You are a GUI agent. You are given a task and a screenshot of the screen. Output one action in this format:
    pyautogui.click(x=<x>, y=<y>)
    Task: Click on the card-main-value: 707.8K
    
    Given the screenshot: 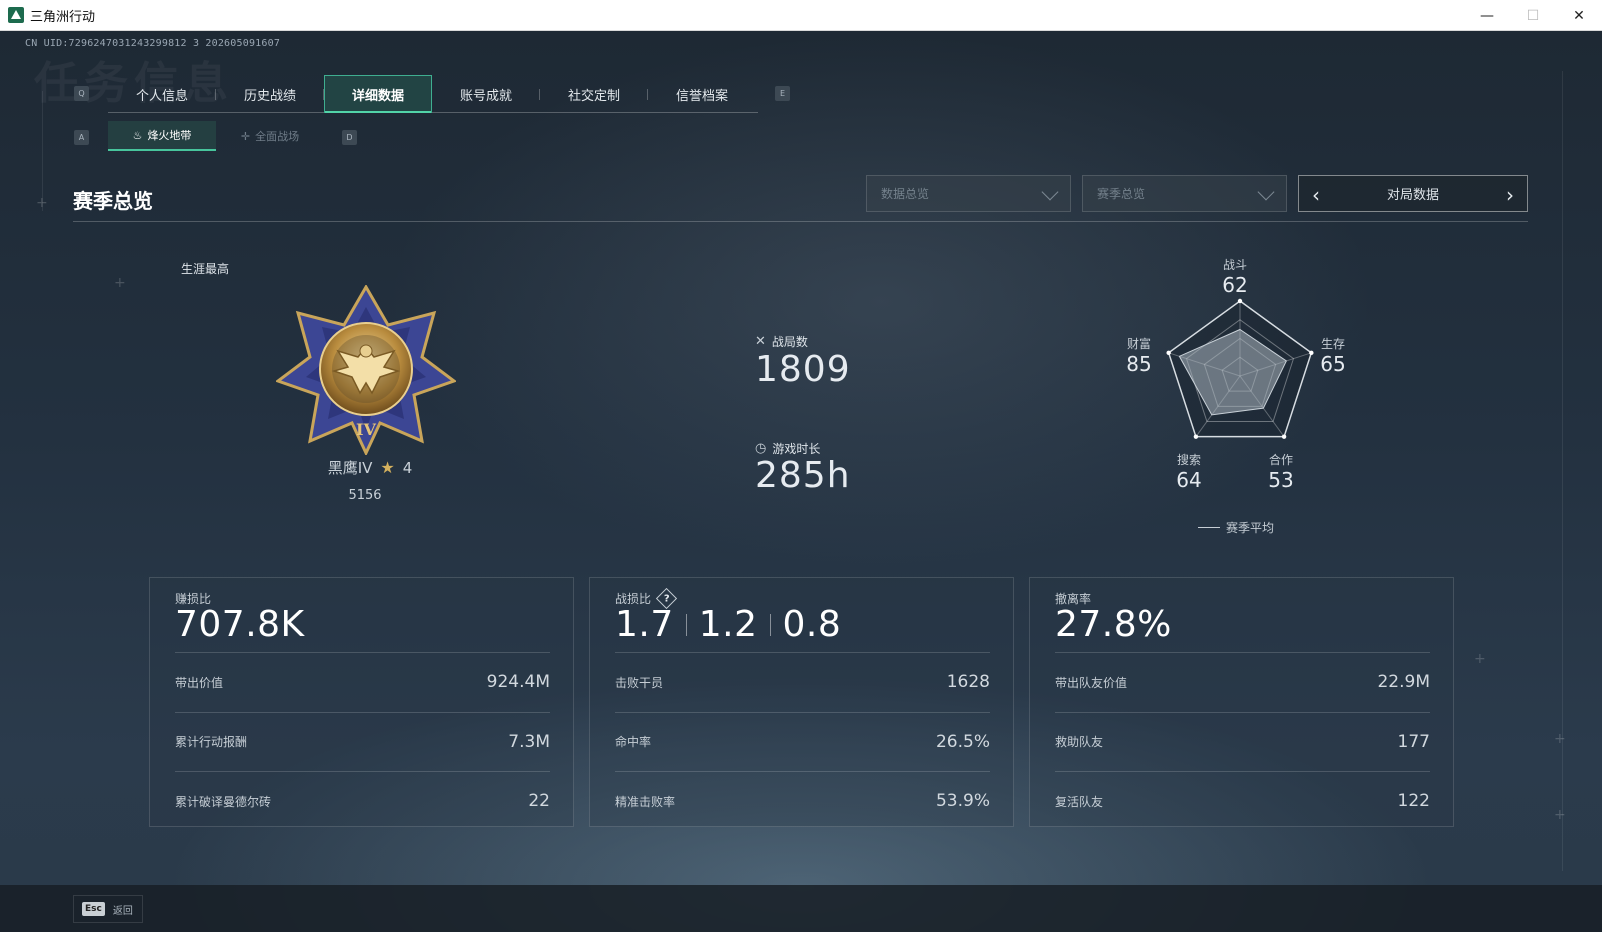 What is the action you would take?
    pyautogui.click(x=240, y=624)
    